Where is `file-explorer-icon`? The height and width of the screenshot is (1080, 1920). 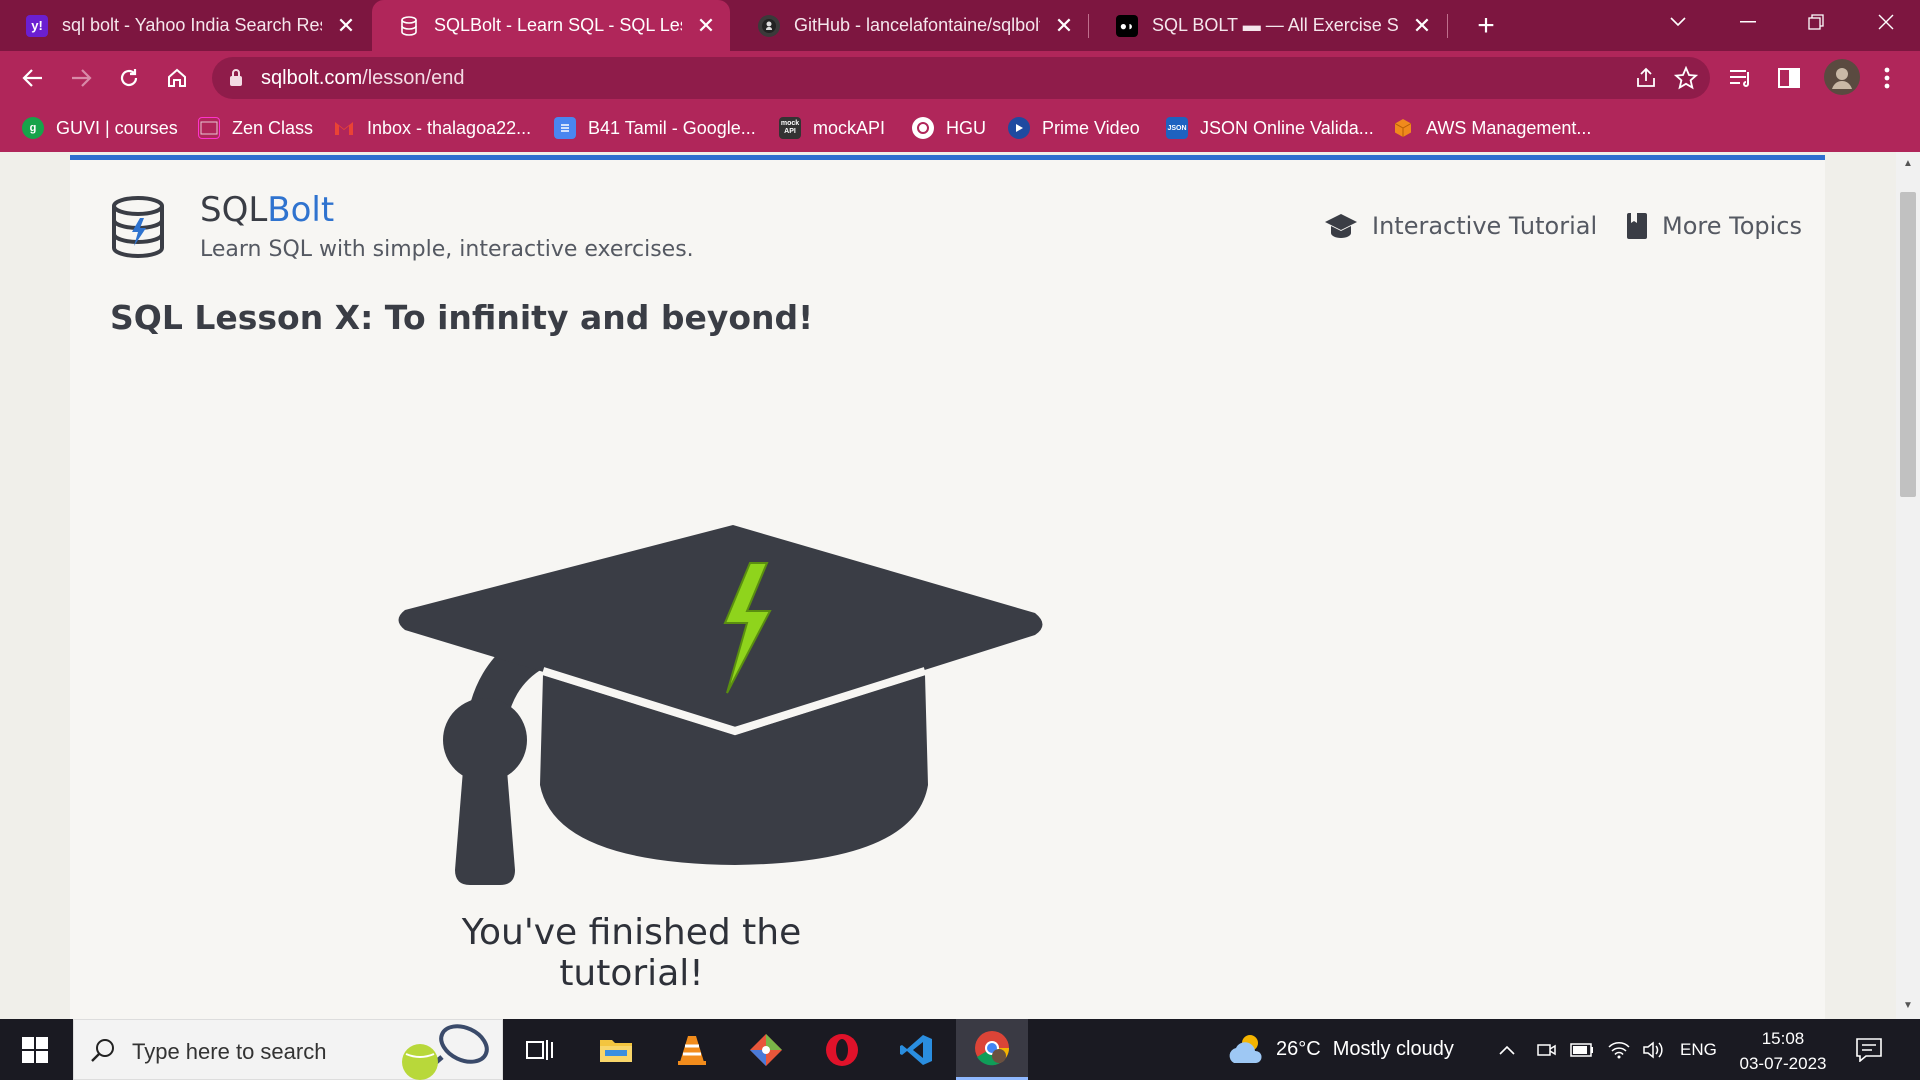 file-explorer-icon is located at coordinates (616, 1049).